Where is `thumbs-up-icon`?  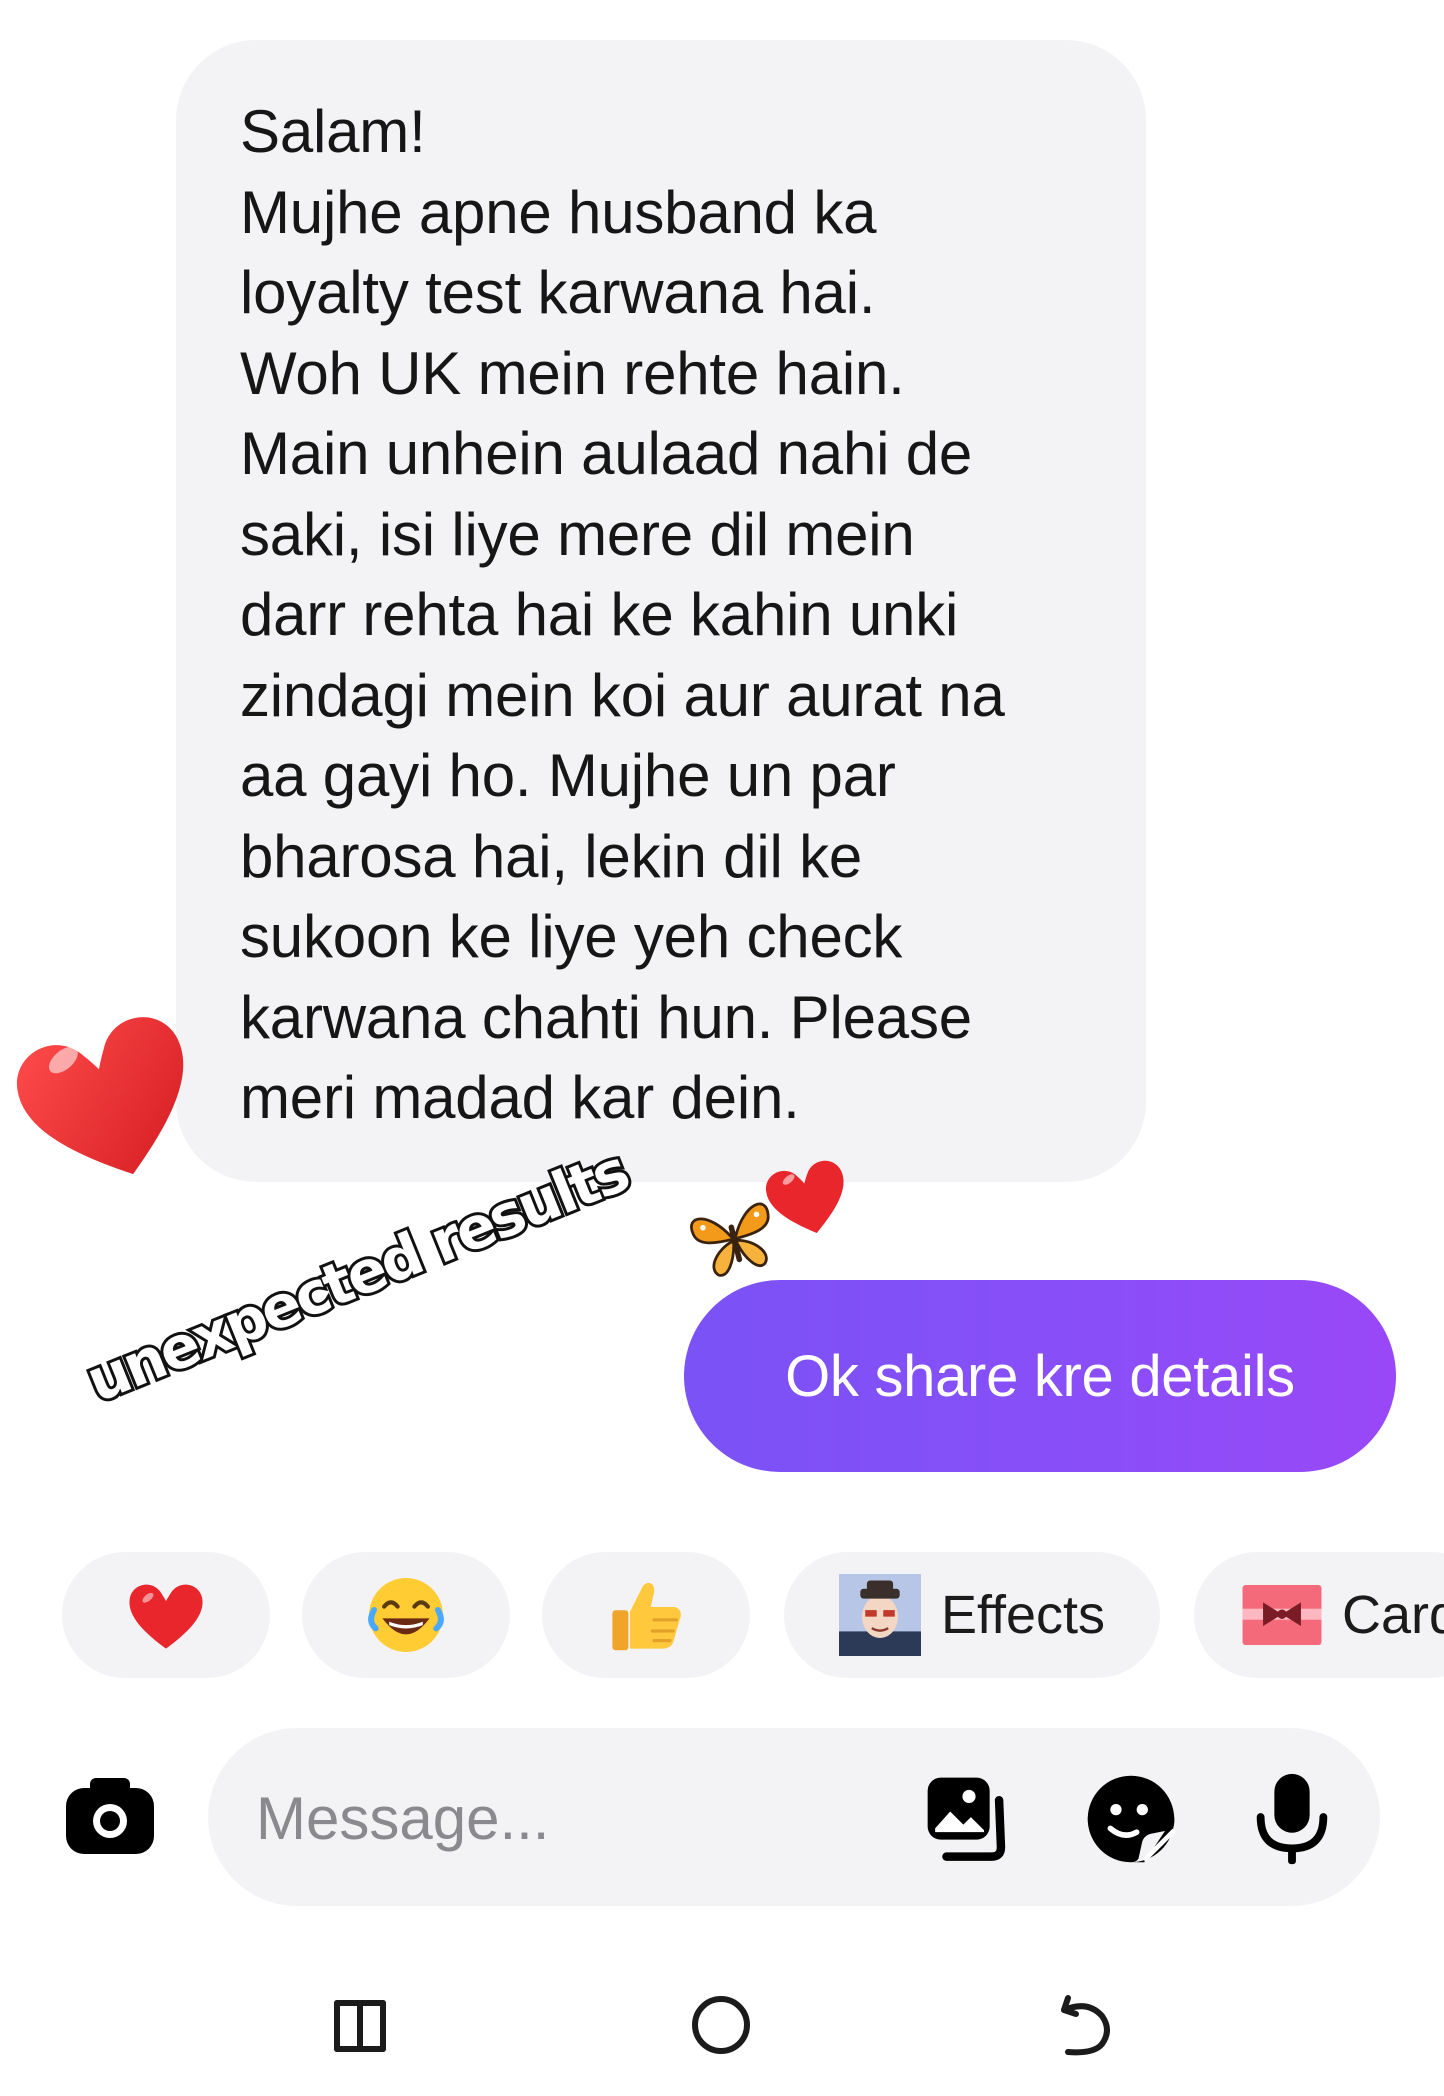 thumbs-up-icon is located at coordinates (646, 1616).